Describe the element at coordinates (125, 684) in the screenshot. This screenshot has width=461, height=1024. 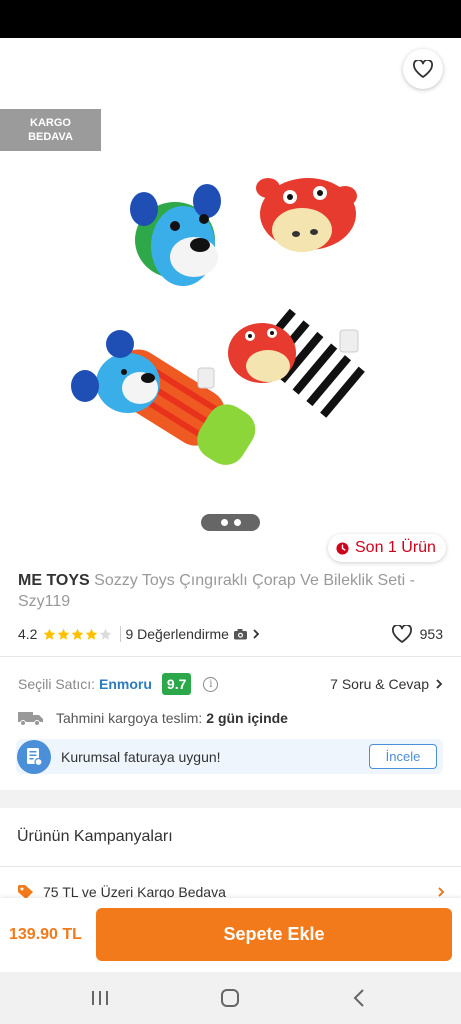
I see `seller-name: Enmoru` at that location.